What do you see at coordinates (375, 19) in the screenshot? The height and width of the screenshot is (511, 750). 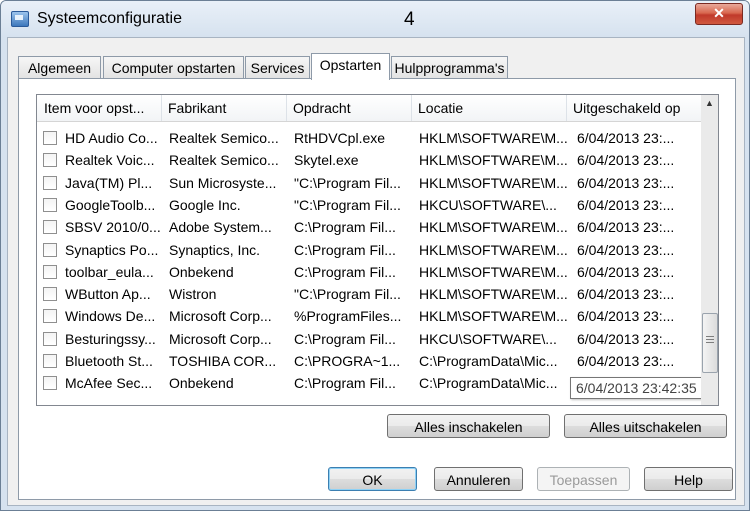 I see `title-bar: Systeemconfiguratie 4 ✕` at bounding box center [375, 19].